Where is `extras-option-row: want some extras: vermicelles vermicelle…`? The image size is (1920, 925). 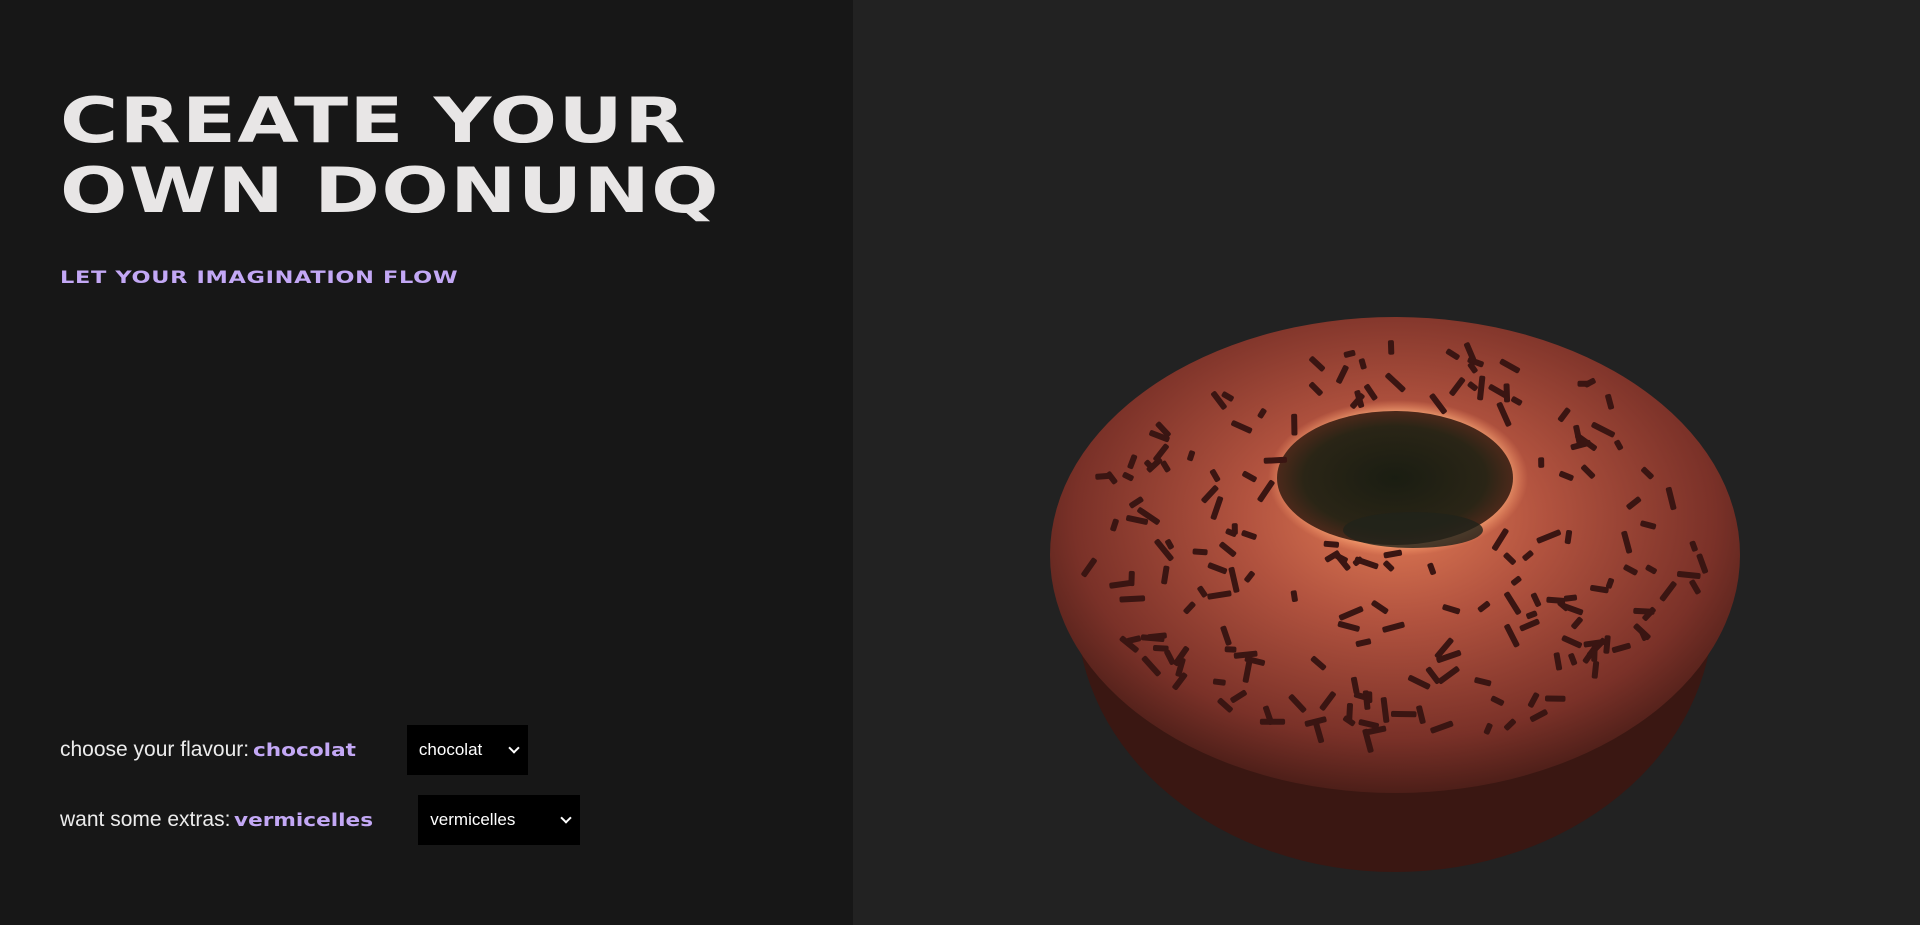 extras-option-row: want some extras: vermicelles vermicelle… is located at coordinates (320, 820).